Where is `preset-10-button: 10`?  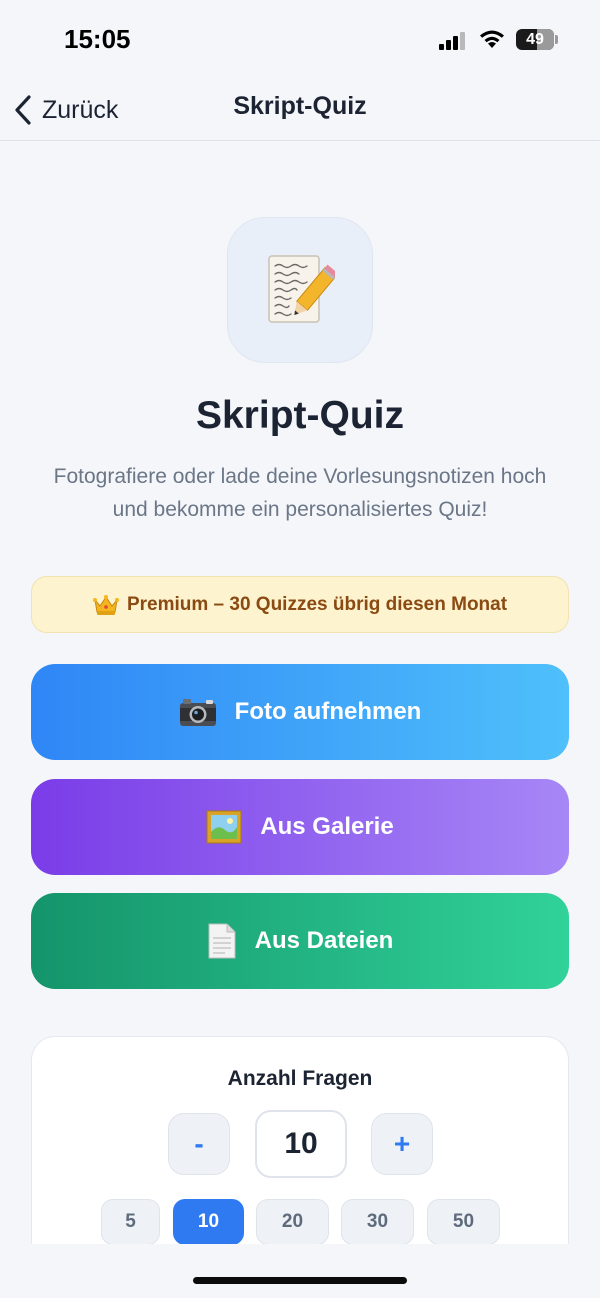
preset-10-button: 10 is located at coordinates (208, 1222).